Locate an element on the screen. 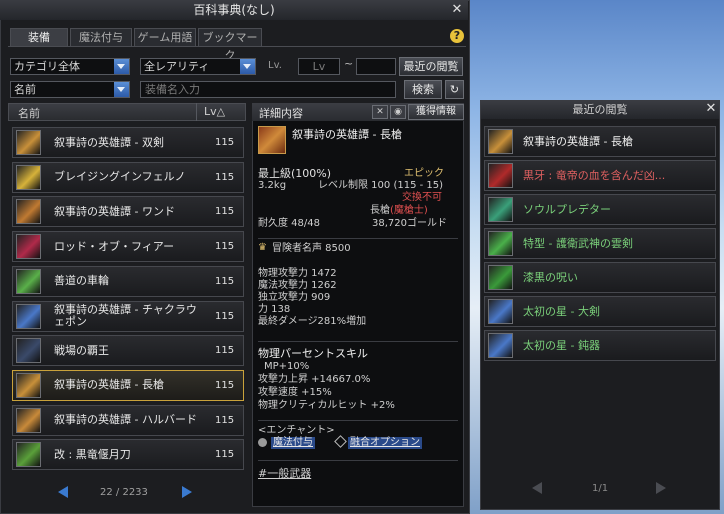  refresh-icon: ↻ is located at coordinates (454, 89).